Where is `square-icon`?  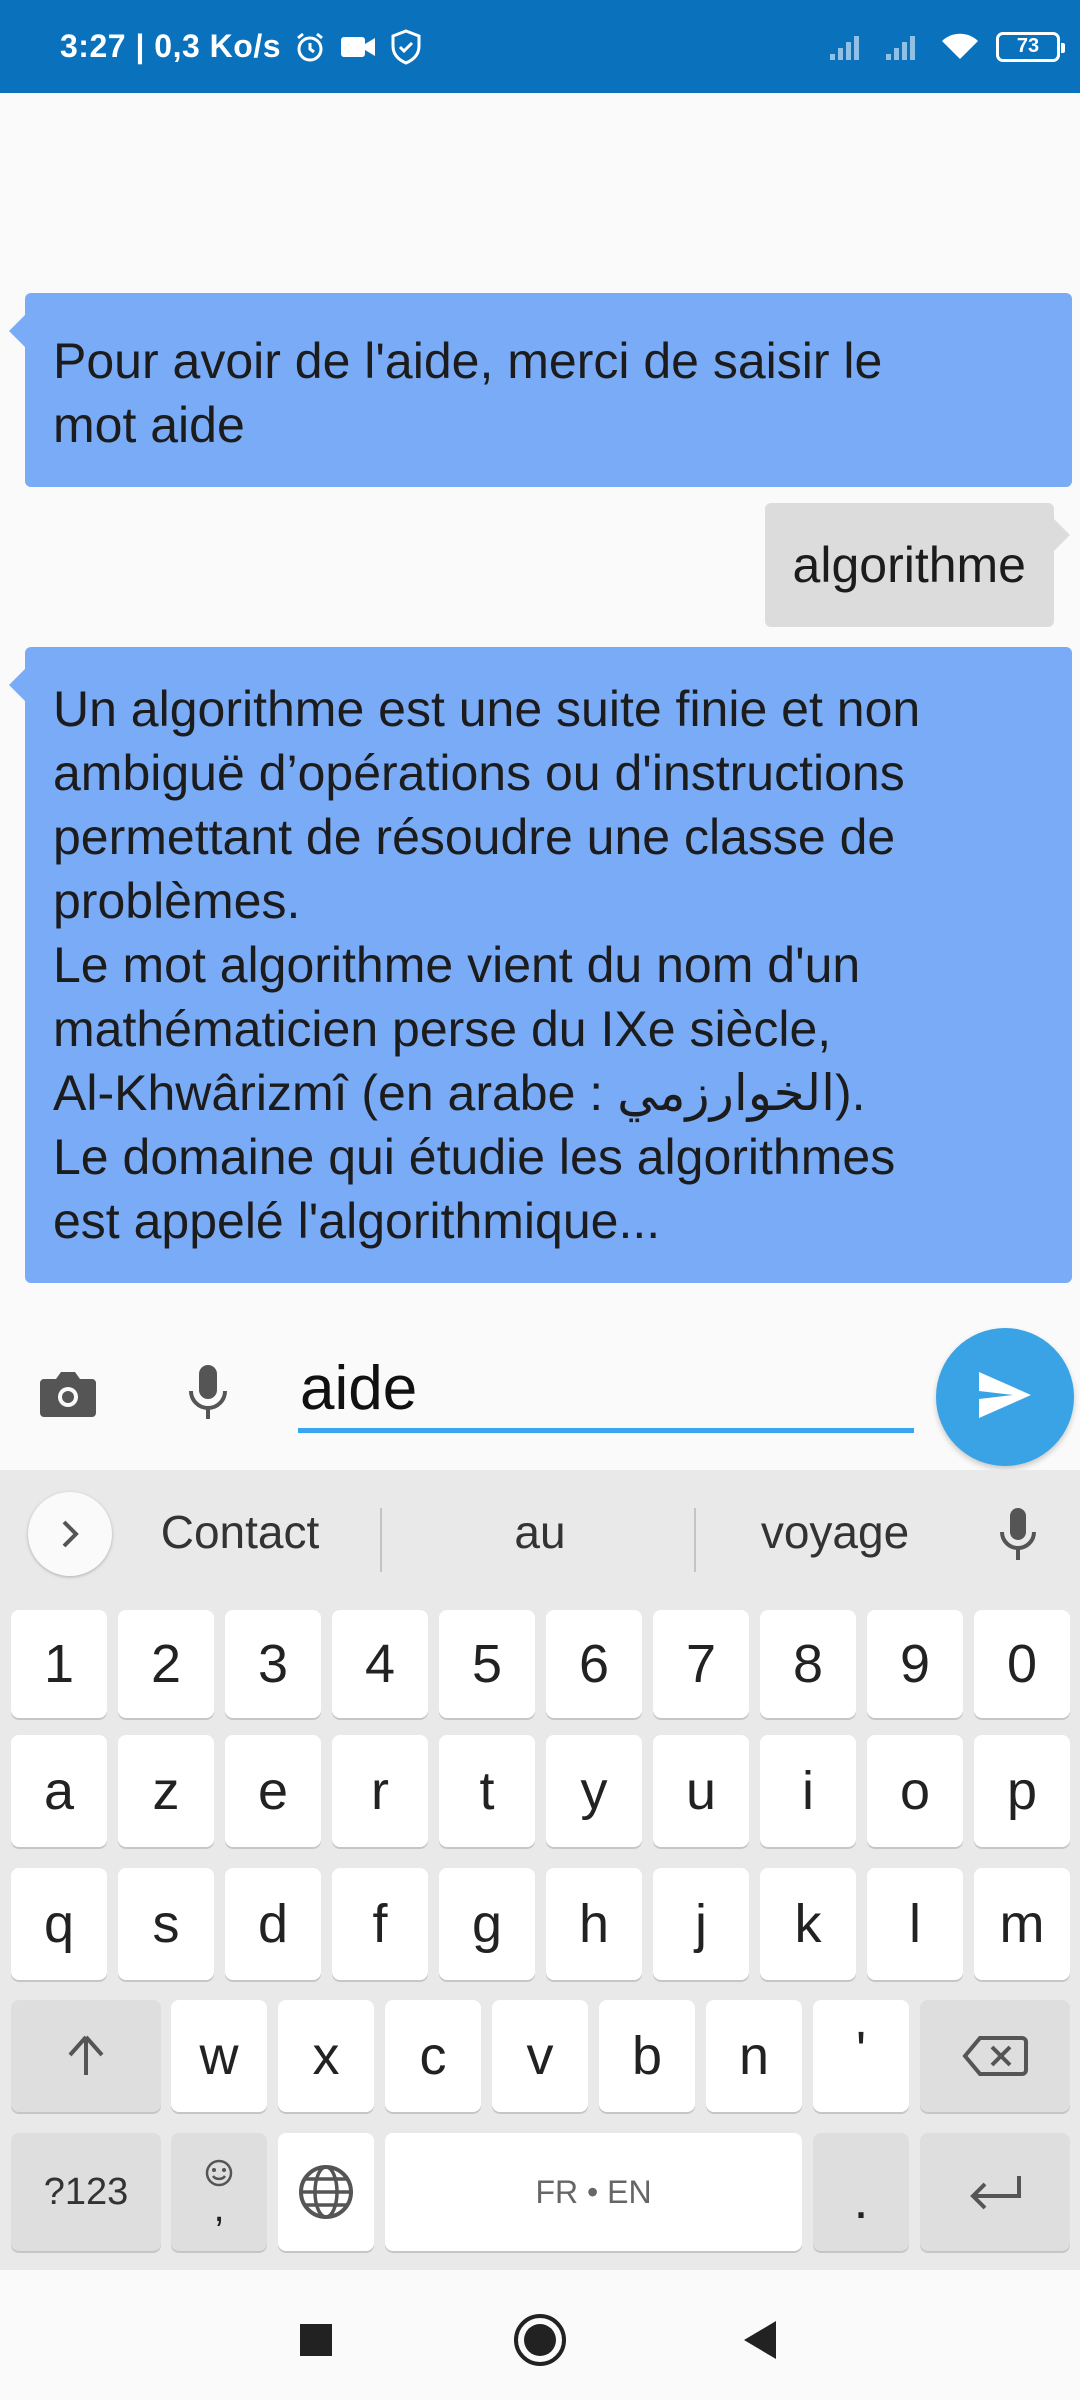
square-icon is located at coordinates (316, 2340).